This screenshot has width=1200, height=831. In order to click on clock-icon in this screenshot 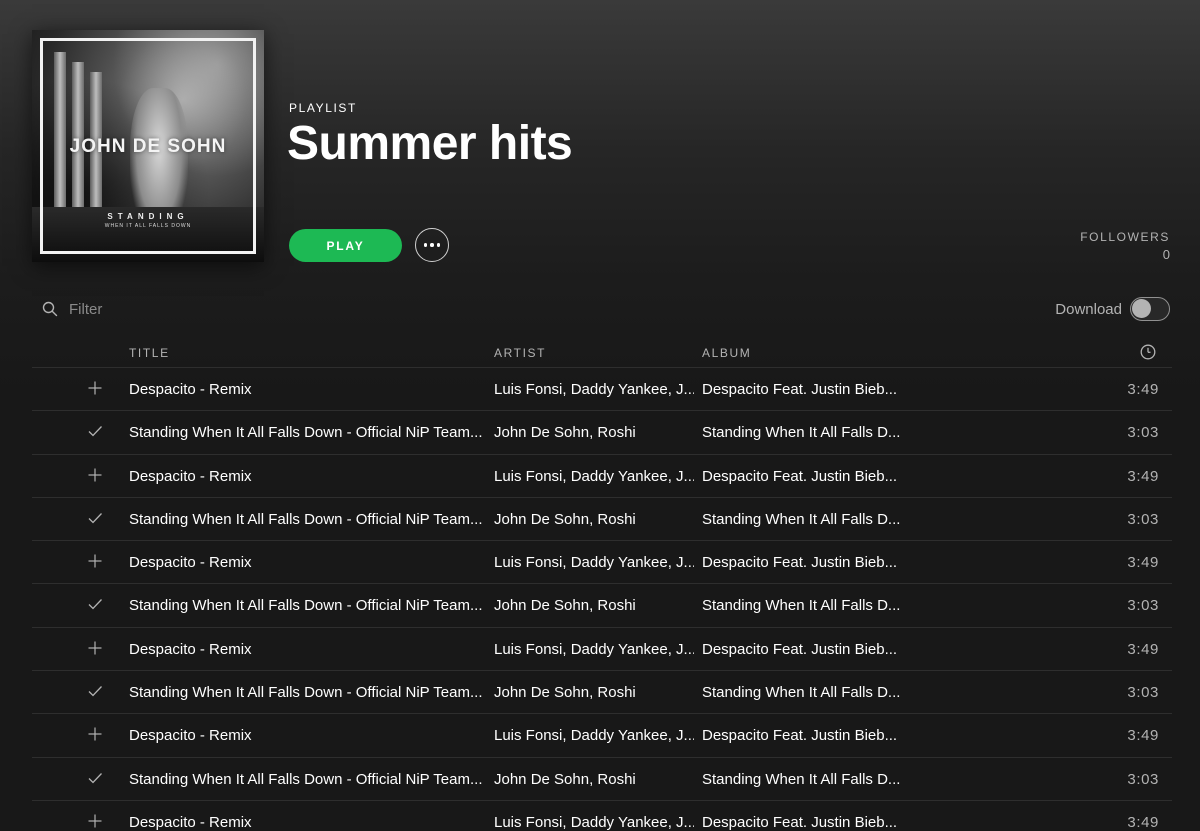, I will do `click(1148, 352)`.